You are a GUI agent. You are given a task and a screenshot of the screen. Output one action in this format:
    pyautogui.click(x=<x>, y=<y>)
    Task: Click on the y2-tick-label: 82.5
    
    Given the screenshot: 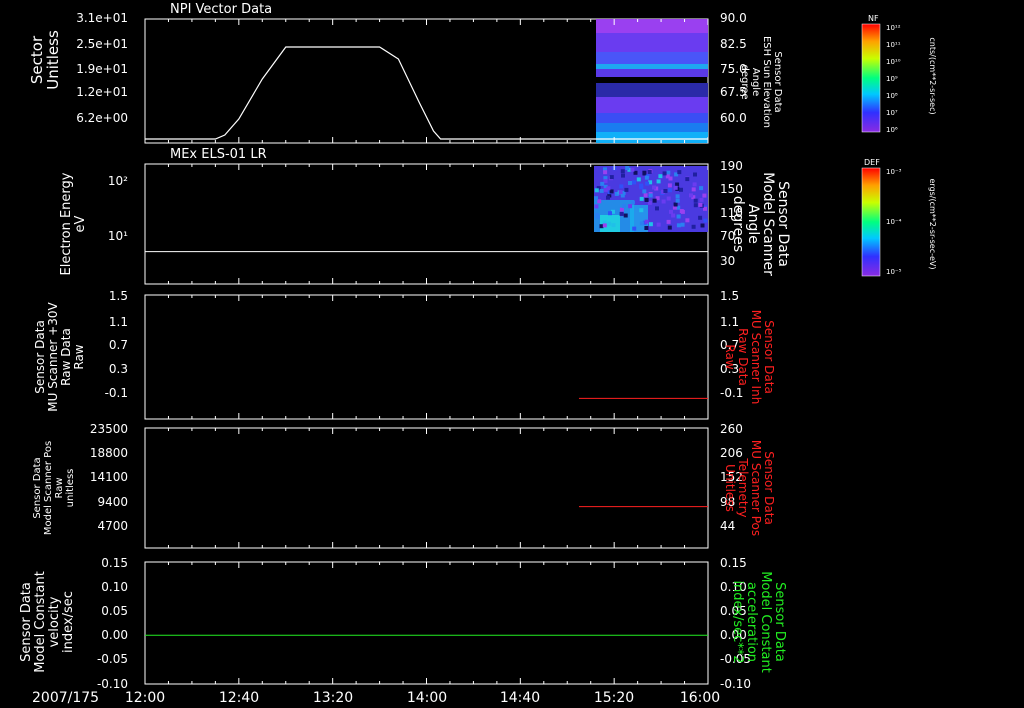 What is the action you would take?
    pyautogui.click(x=733, y=44)
    